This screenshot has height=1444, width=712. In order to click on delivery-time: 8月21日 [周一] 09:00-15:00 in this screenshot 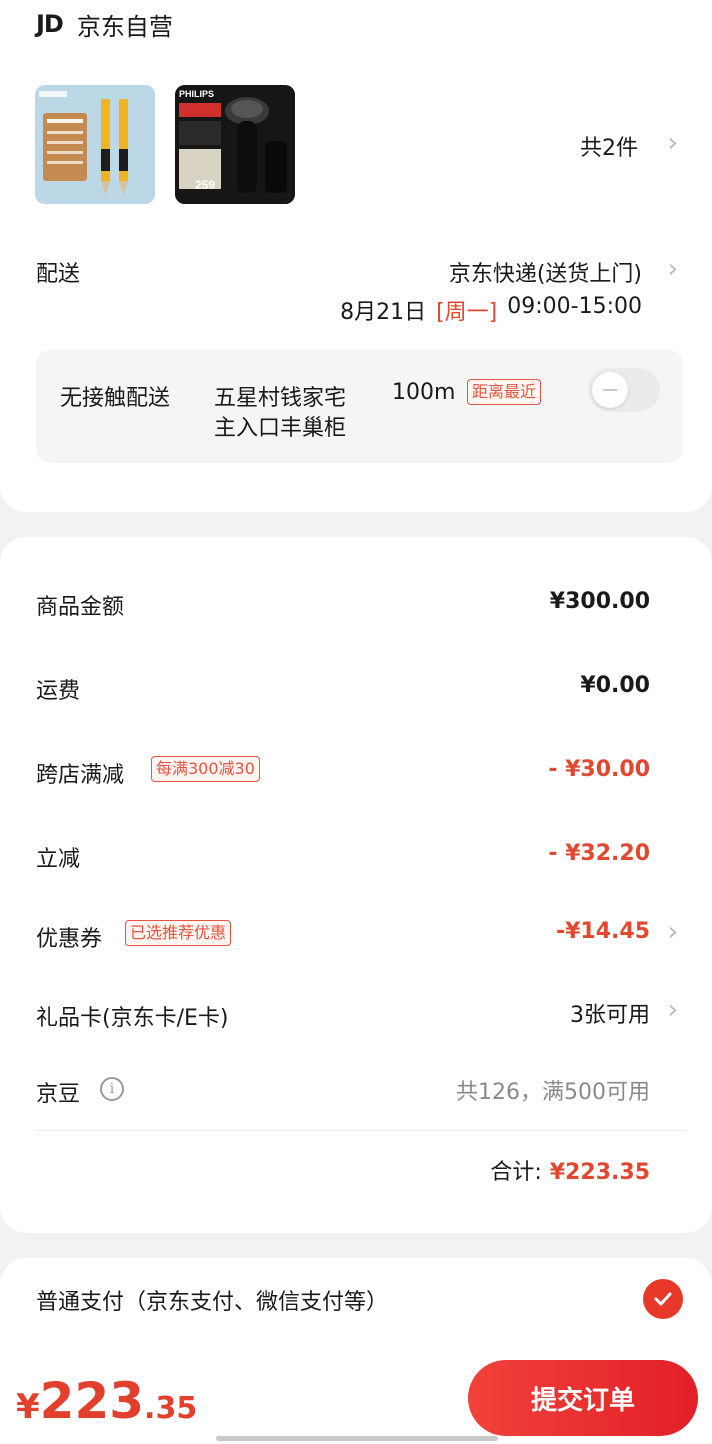, I will do `click(491, 310)`.